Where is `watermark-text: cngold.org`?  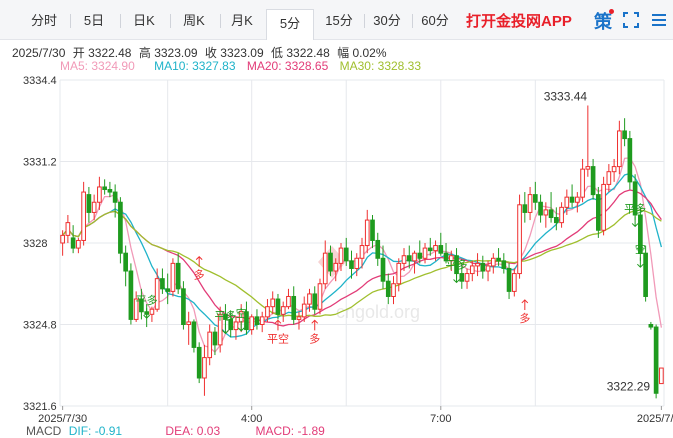 watermark-text: cngold.org is located at coordinates (378, 312).